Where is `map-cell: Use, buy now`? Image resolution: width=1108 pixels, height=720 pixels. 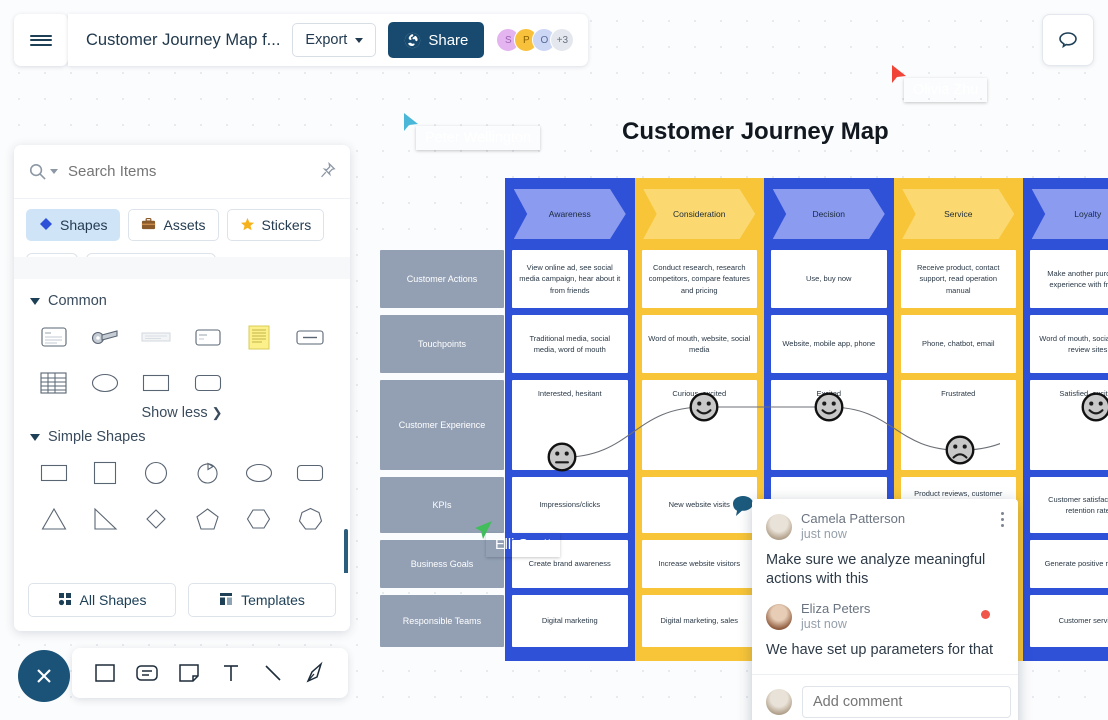 map-cell: Use, buy now is located at coordinates (829, 279).